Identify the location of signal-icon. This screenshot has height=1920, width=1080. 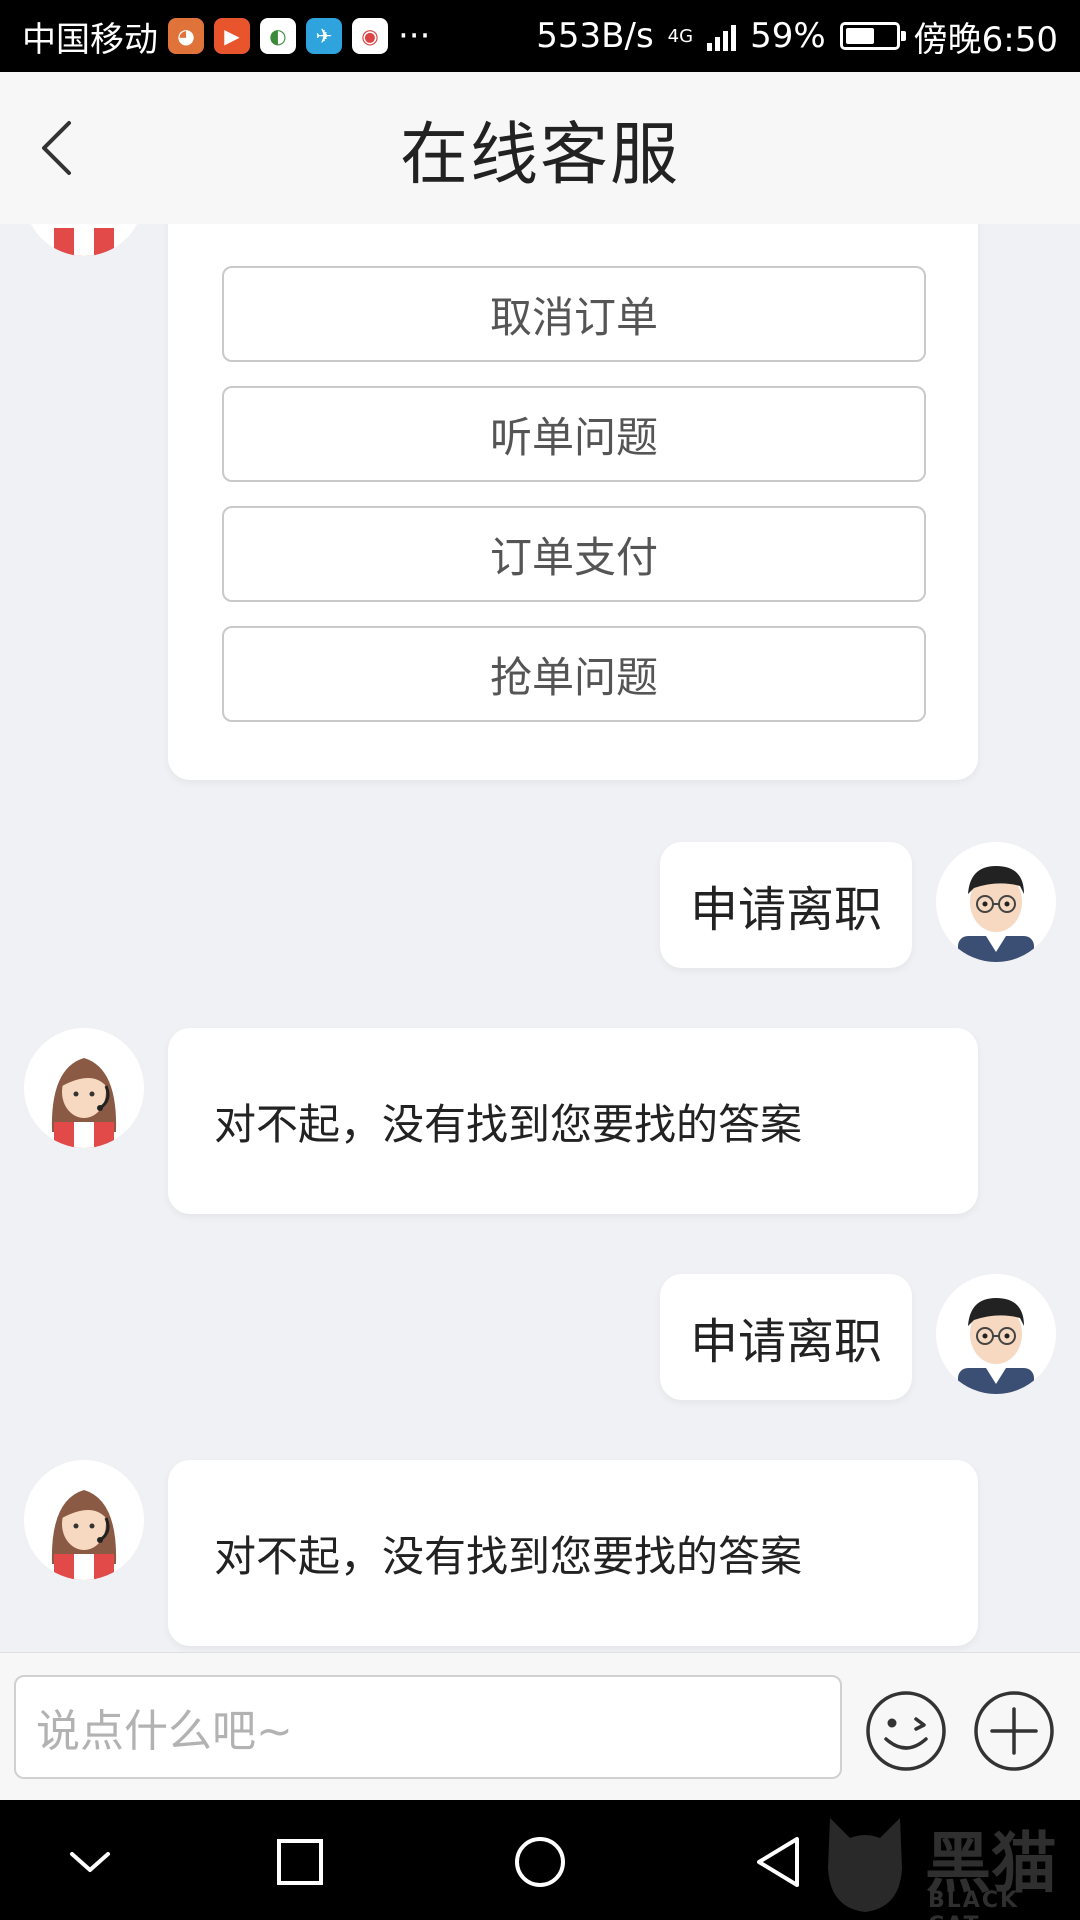
(722, 36).